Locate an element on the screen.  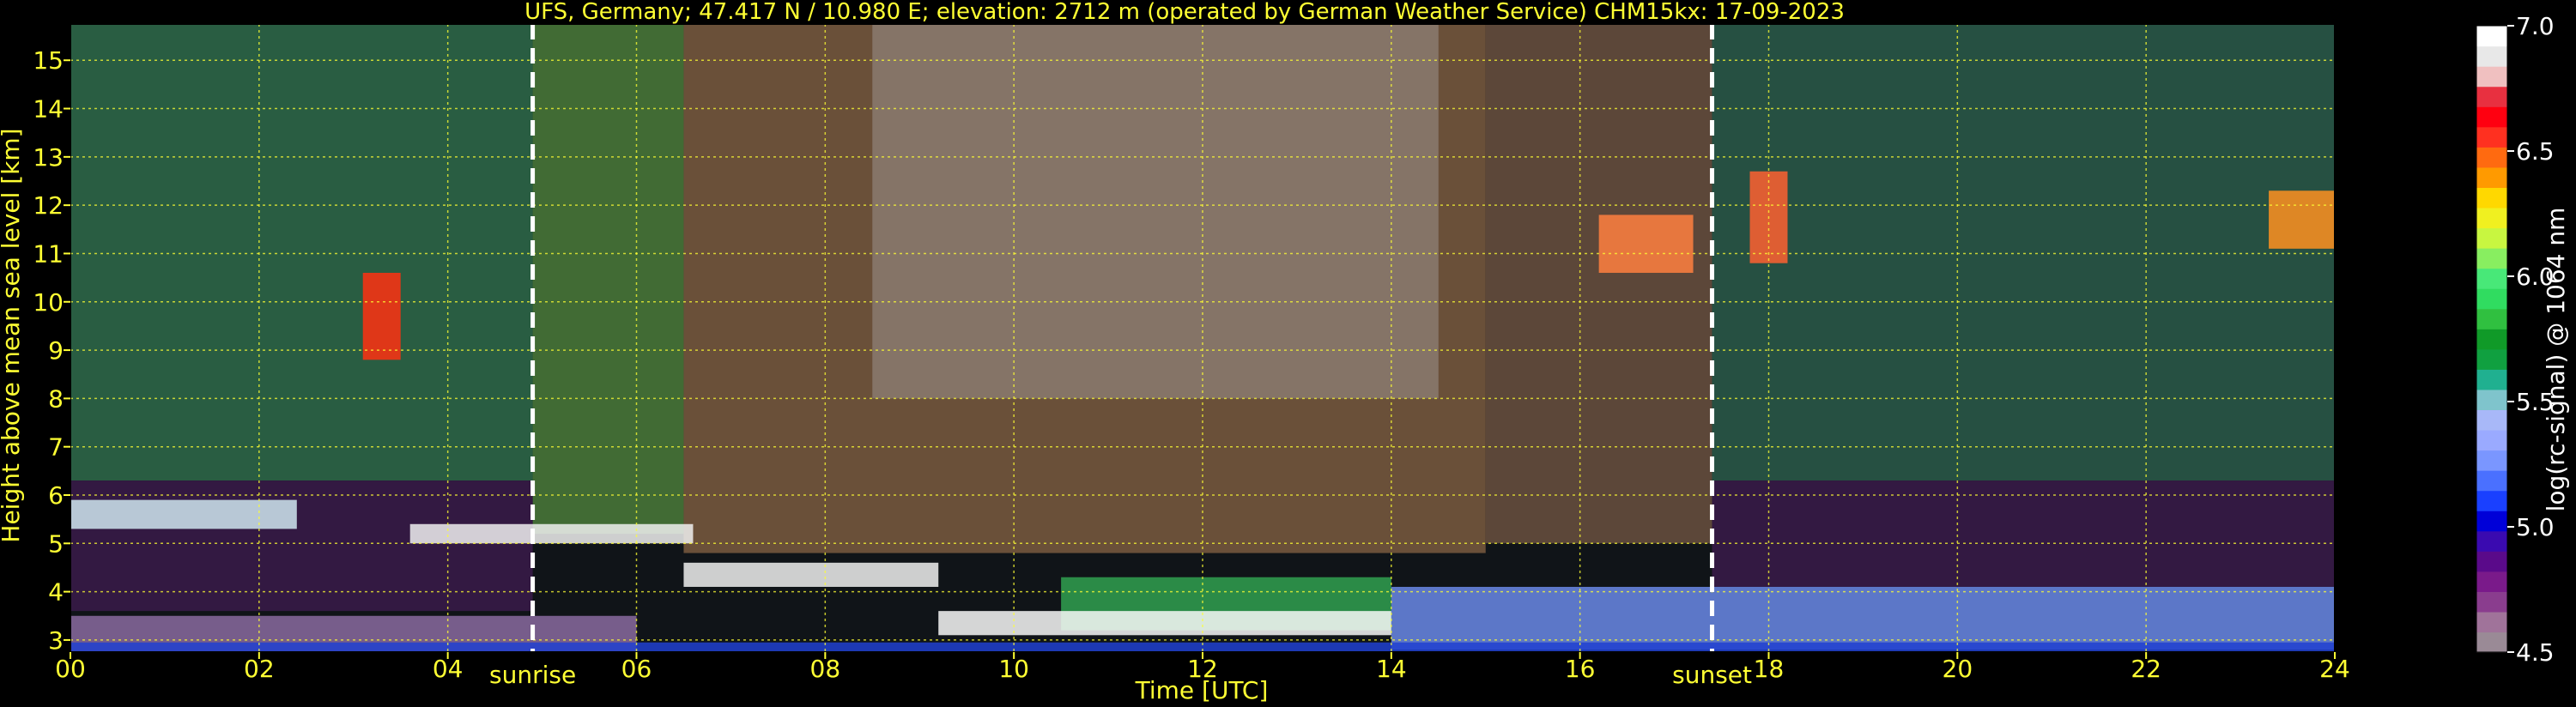
x-tick-label: 20 is located at coordinates (1958, 669).